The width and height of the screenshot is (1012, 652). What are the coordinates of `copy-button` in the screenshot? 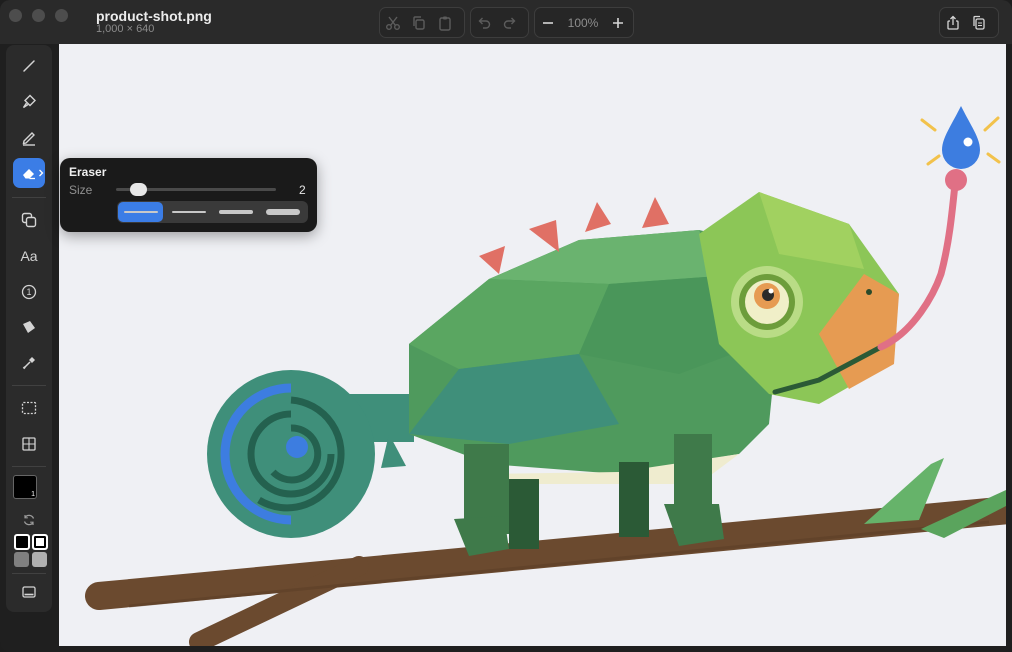 It's located at (419, 23).